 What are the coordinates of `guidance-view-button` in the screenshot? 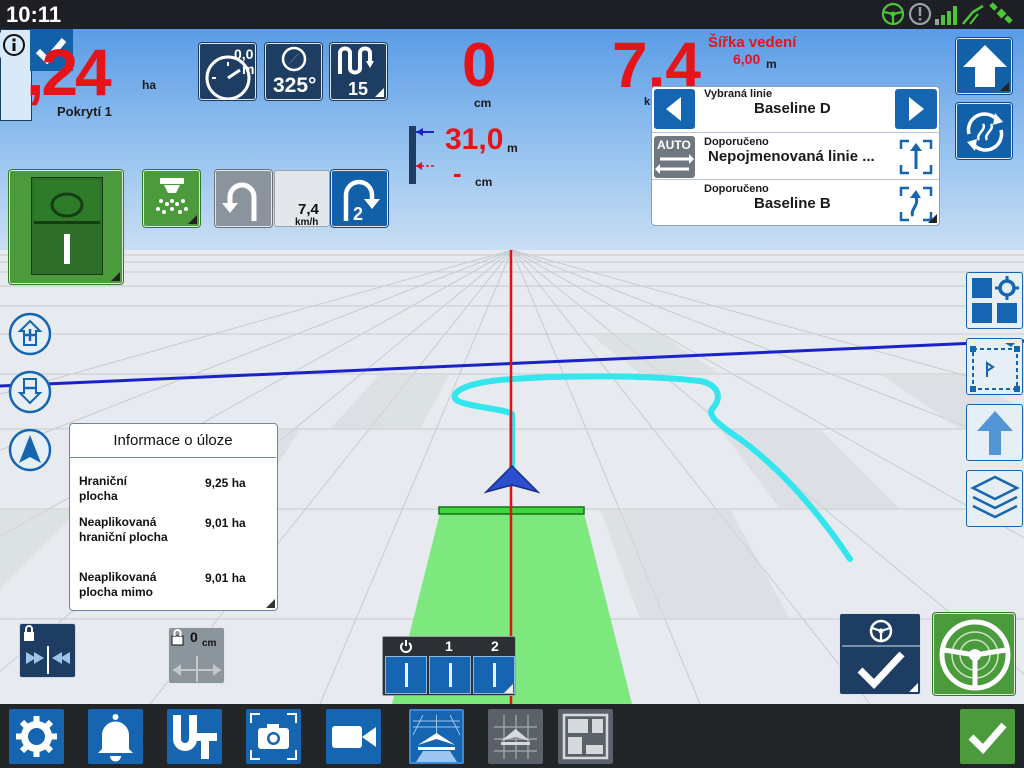 It's located at (436, 736).